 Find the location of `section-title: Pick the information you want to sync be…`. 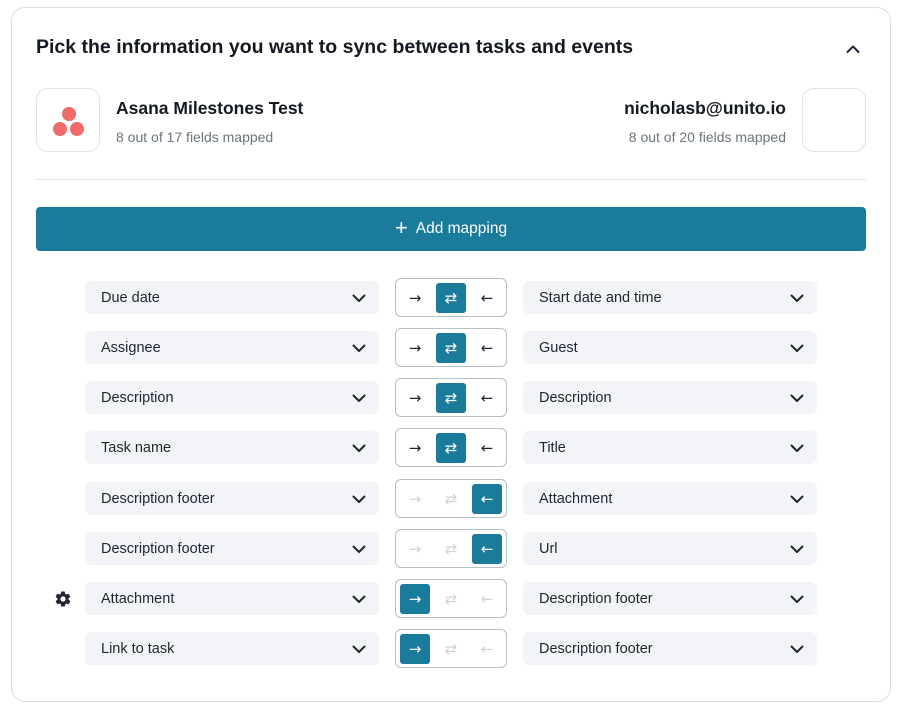

section-title: Pick the information you want to sync be… is located at coordinates (335, 47).